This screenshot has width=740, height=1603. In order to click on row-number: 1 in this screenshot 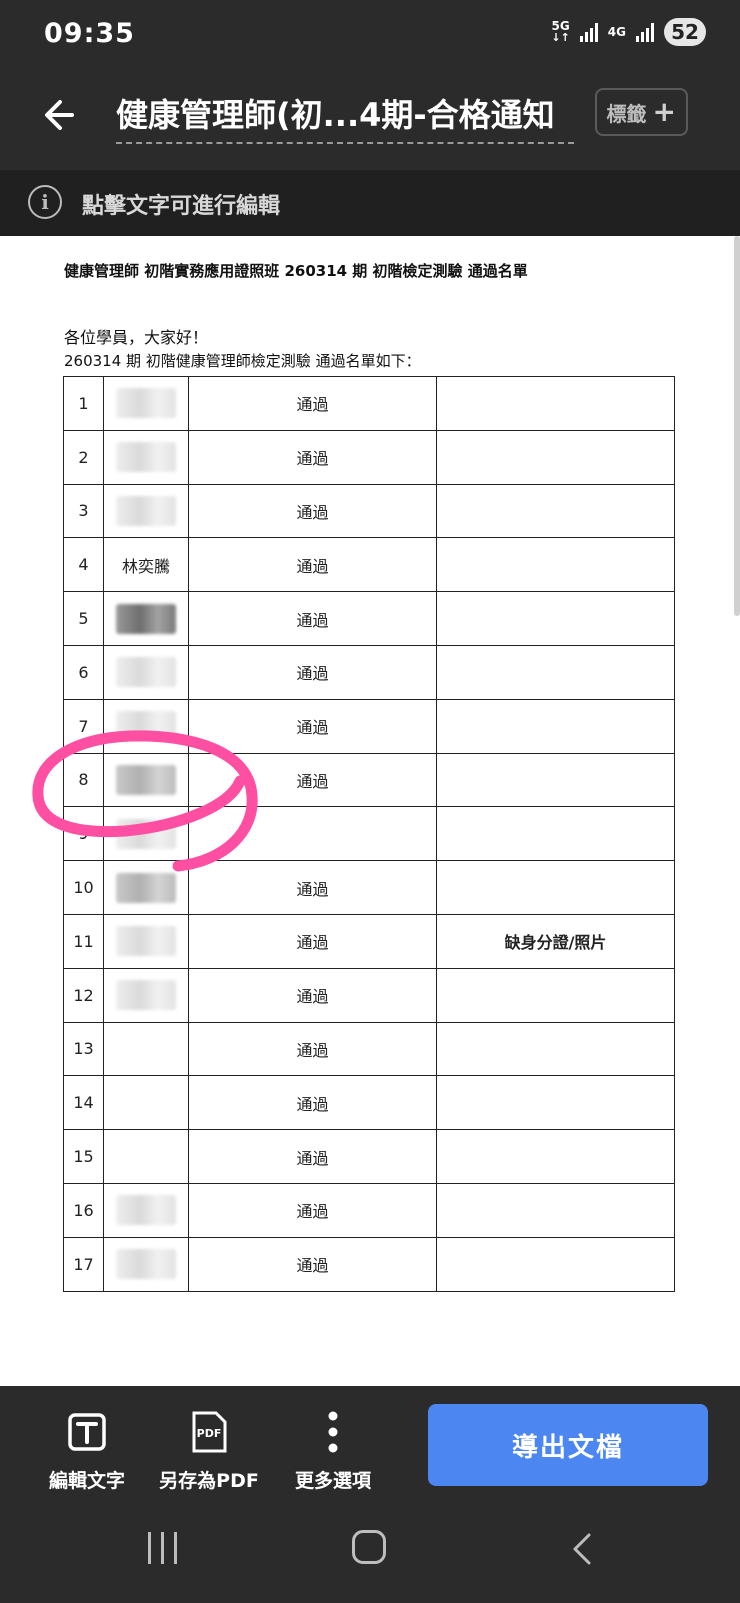, I will do `click(83, 403)`.